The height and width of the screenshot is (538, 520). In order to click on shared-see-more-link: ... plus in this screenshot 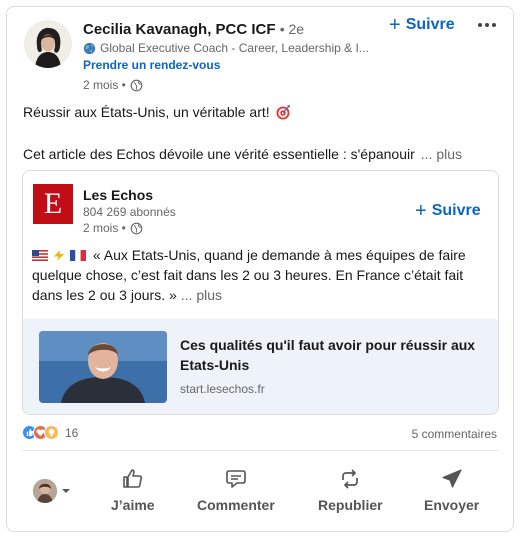, I will do `click(201, 295)`.